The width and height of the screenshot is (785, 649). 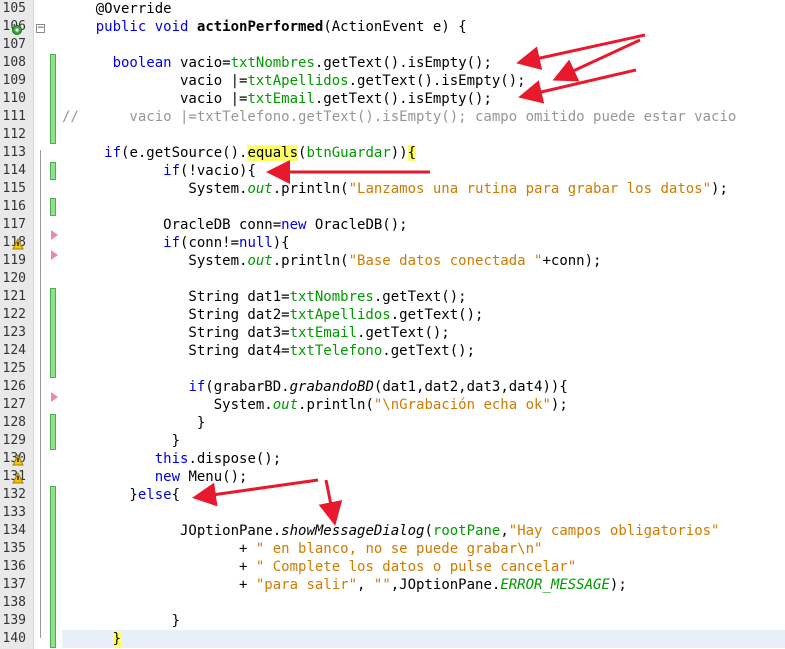 I want to click on code-line: if(conn!=null){, so click(x=423, y=243).